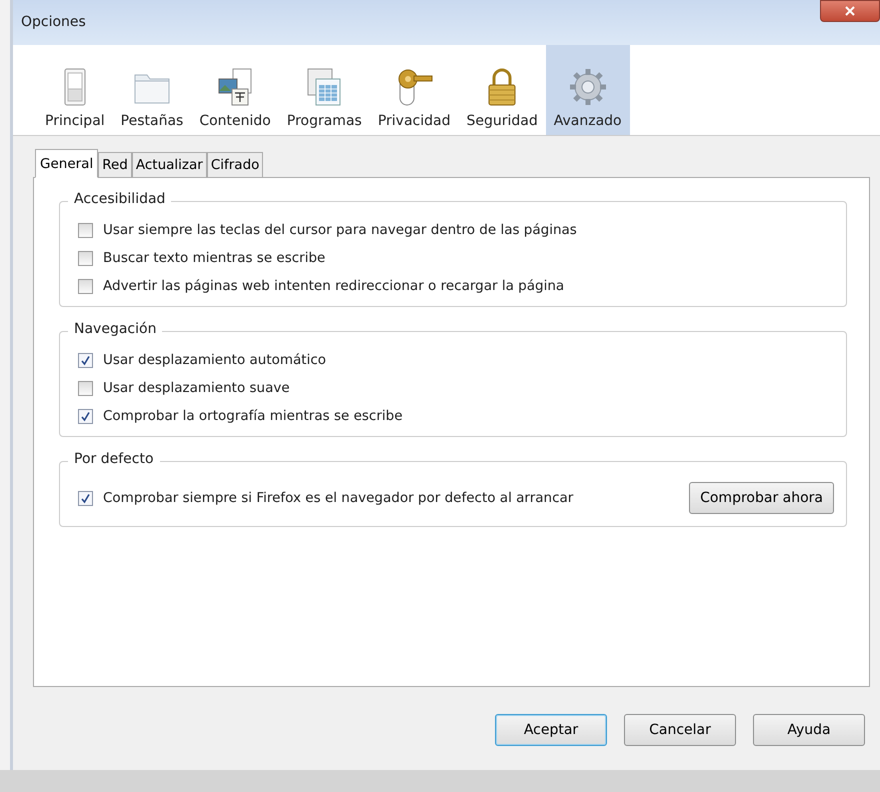  I want to click on tab: Cifrado, so click(235, 165).